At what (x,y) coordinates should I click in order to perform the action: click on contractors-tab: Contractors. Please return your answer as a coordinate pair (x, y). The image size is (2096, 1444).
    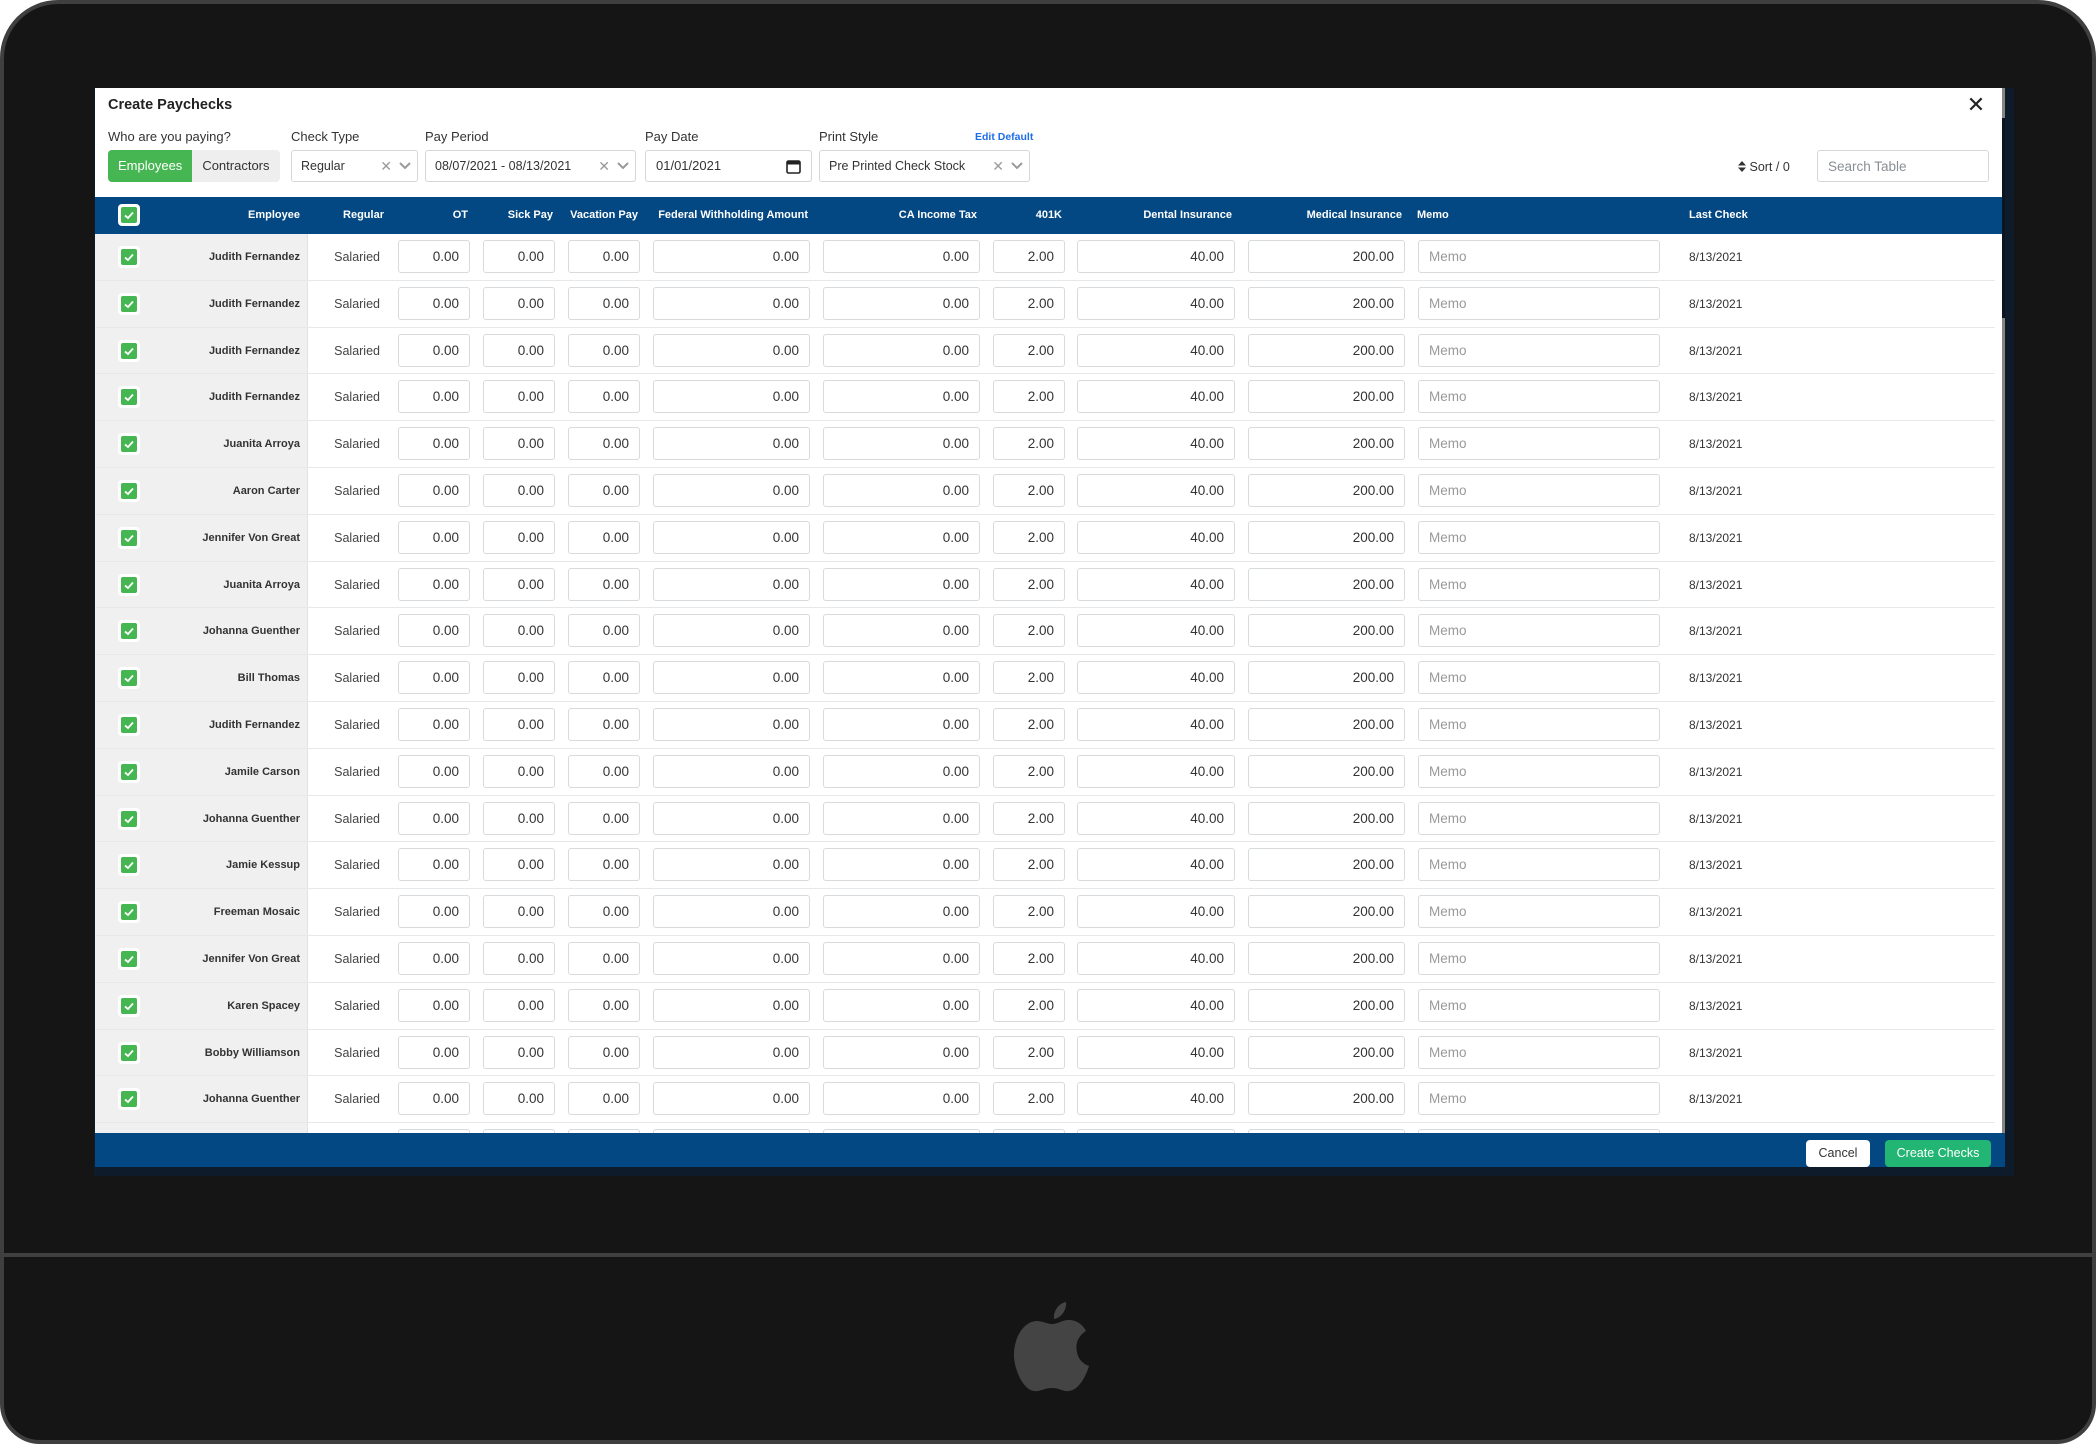
    Looking at the image, I should click on (235, 166).